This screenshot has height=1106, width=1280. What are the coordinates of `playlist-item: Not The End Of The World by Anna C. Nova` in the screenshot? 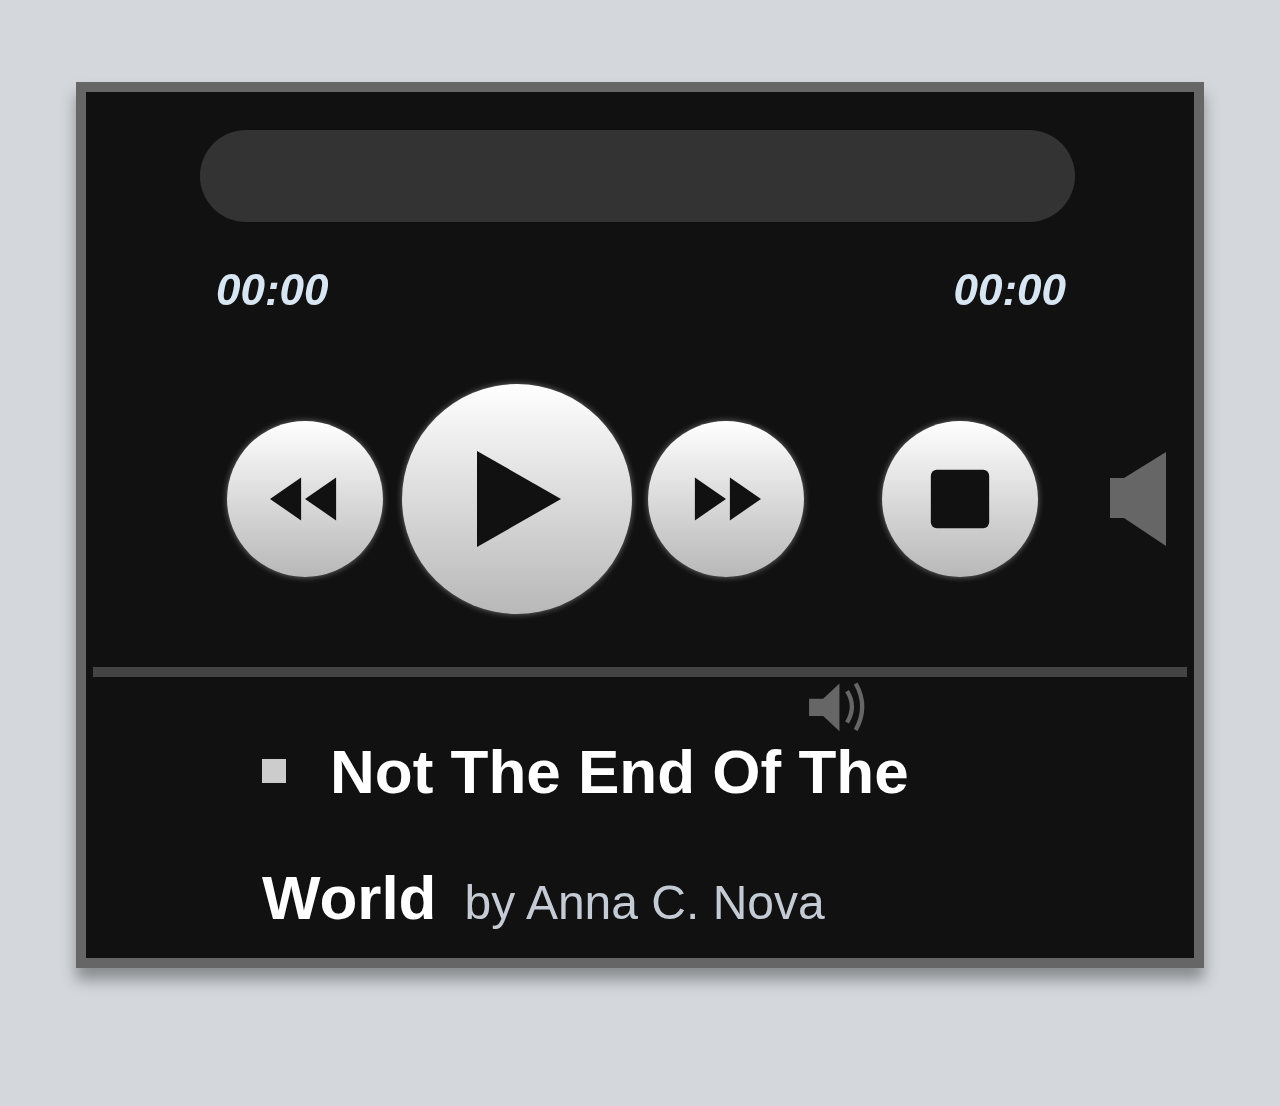 It's located at (662, 837).